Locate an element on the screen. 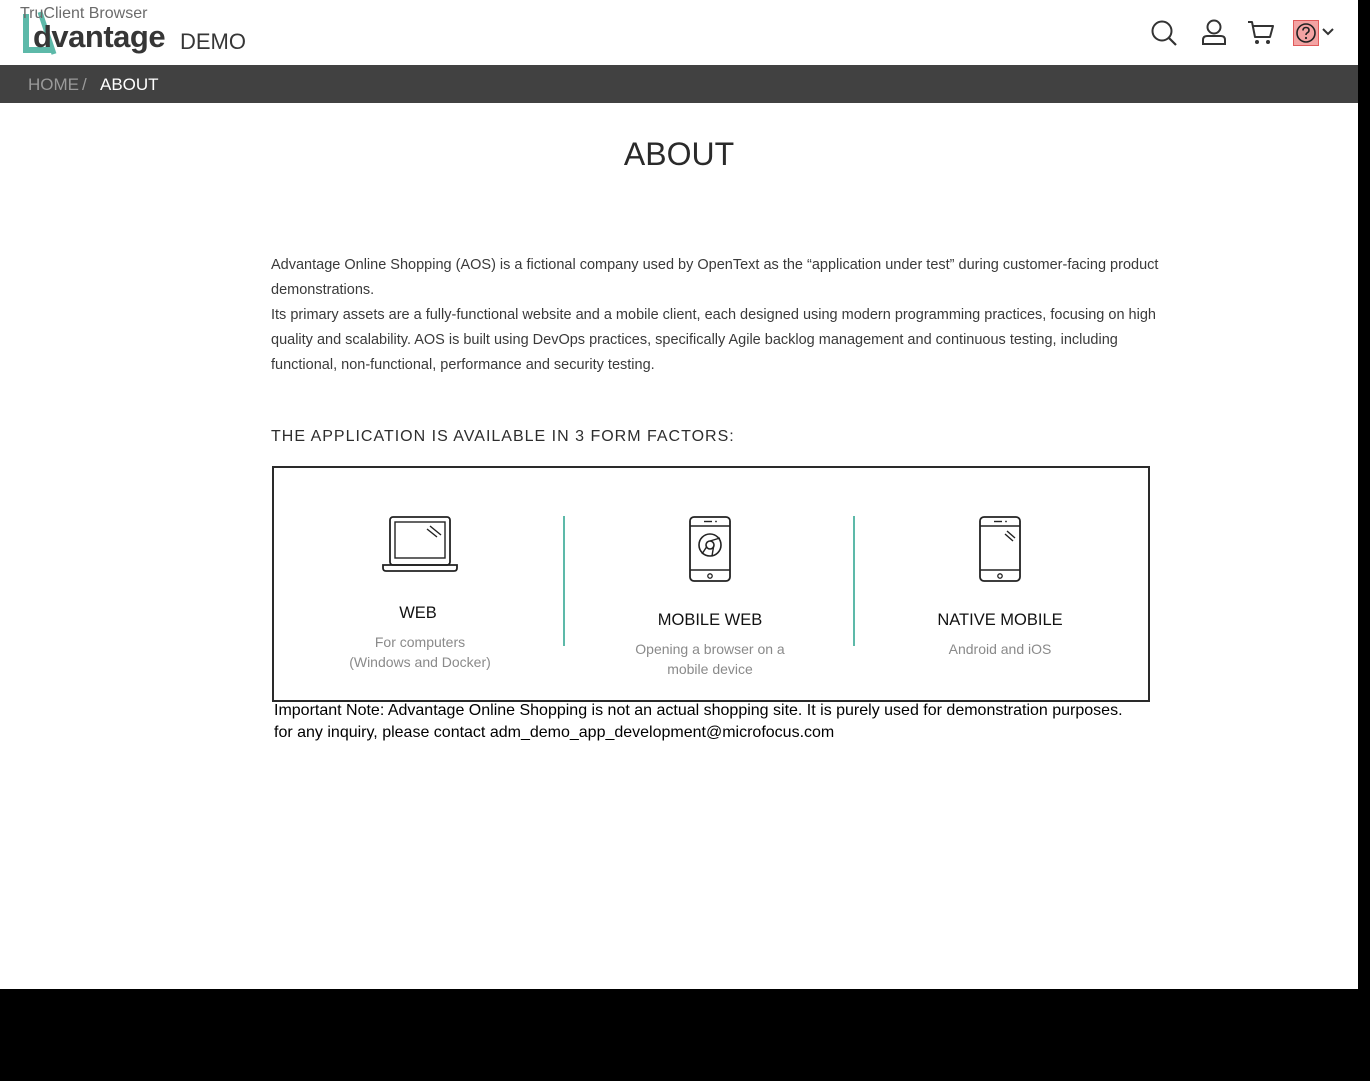 The image size is (1370, 1081). help-icon is located at coordinates (1306, 33).